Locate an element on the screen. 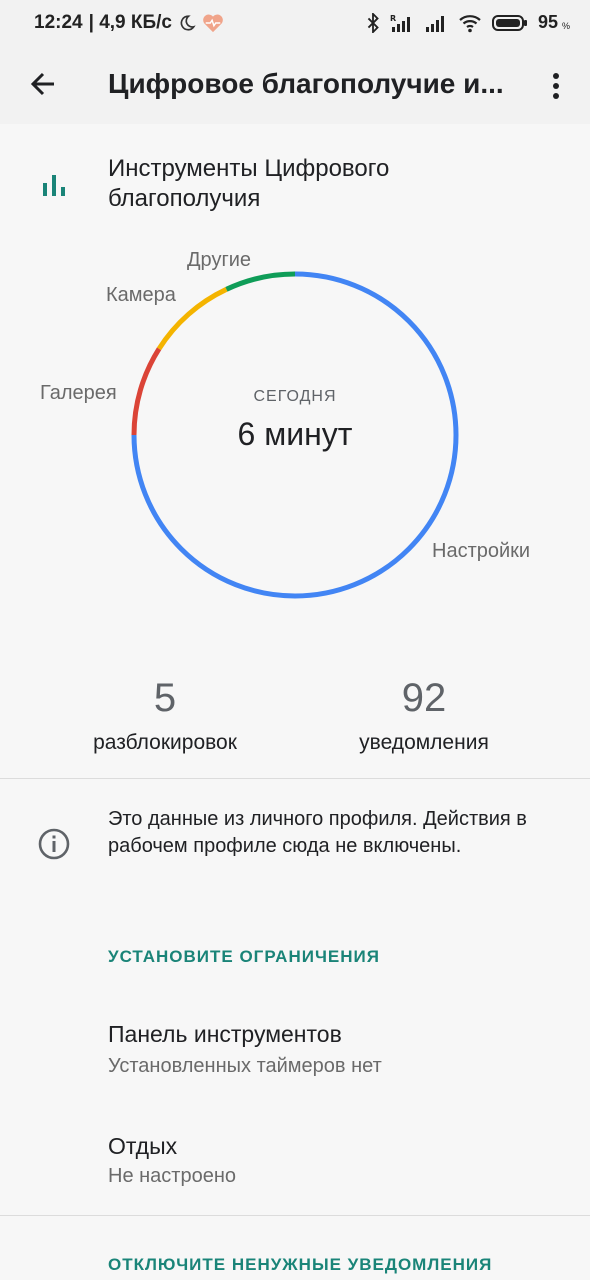 The width and height of the screenshot is (590, 1280). dashboard-subtitle: Установленных таймеров нет is located at coordinates (245, 1066).